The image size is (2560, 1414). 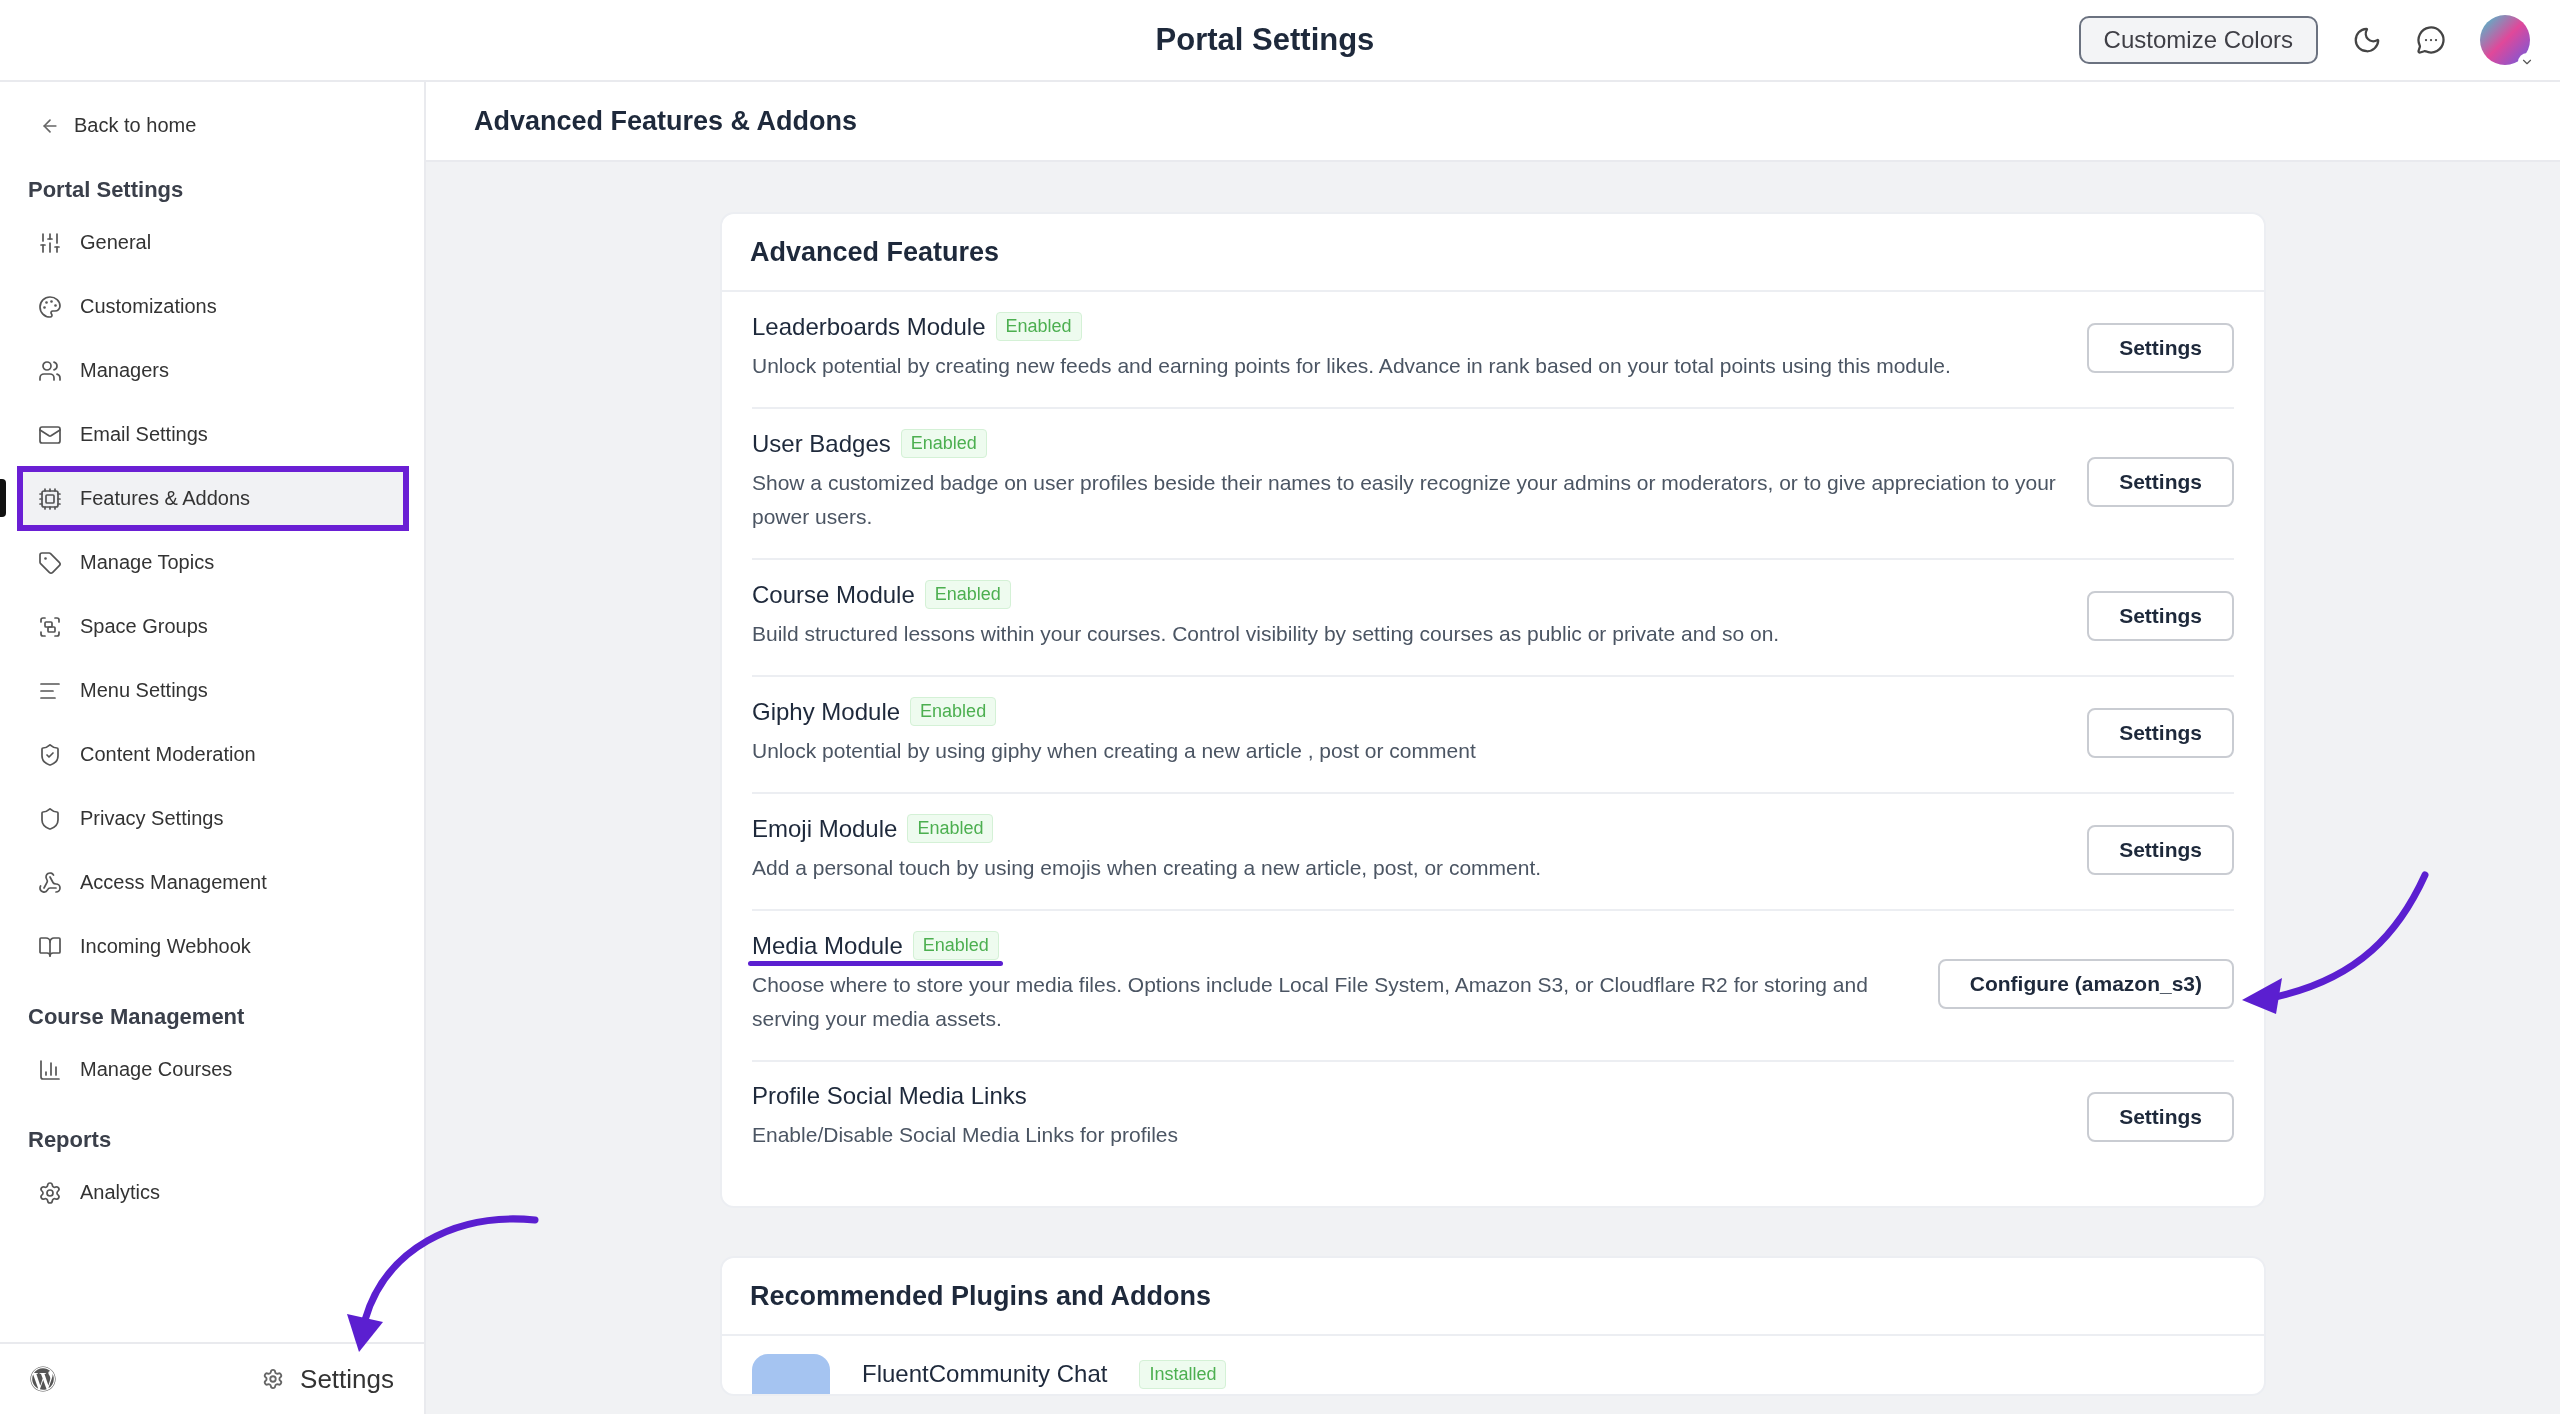 I want to click on module-settings-button: Configure (amazon_s3), so click(x=2085, y=983).